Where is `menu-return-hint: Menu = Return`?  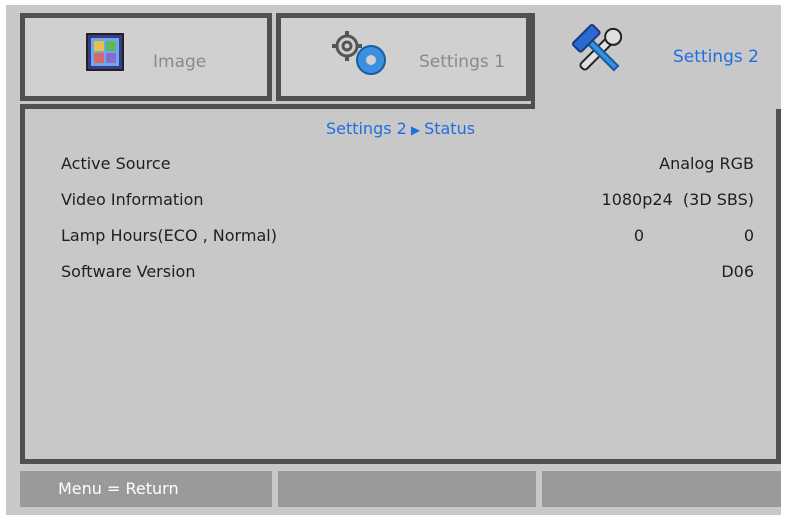 menu-return-hint: Menu = Return is located at coordinates (146, 489).